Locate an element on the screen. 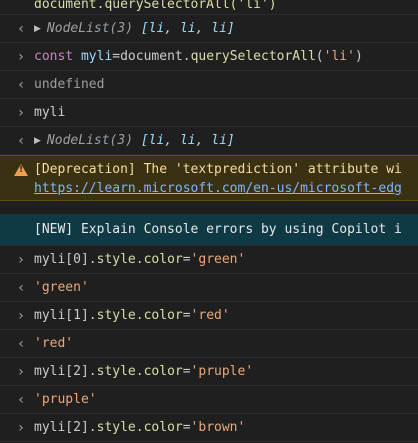 This screenshot has width=418, height=443. paren-open: ( is located at coordinates (319, 56).